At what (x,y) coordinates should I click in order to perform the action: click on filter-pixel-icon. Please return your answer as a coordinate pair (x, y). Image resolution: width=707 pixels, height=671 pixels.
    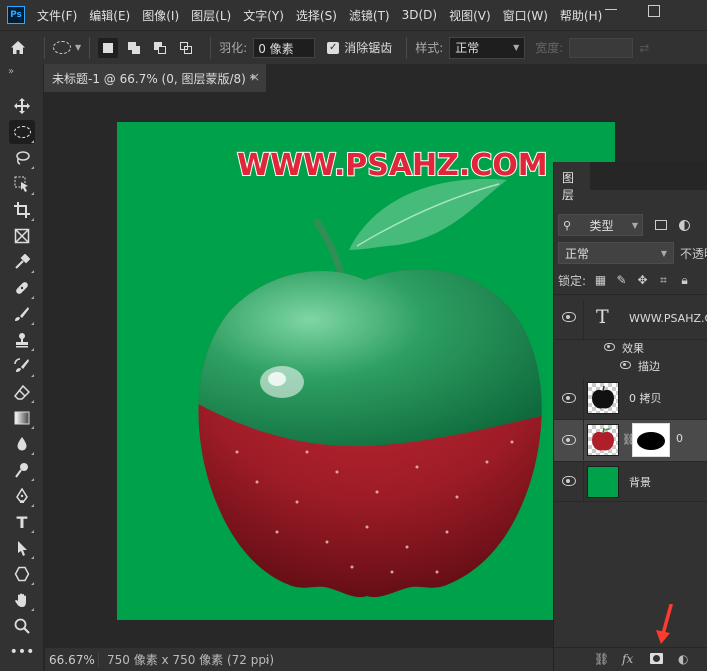
    Looking at the image, I should click on (661, 225).